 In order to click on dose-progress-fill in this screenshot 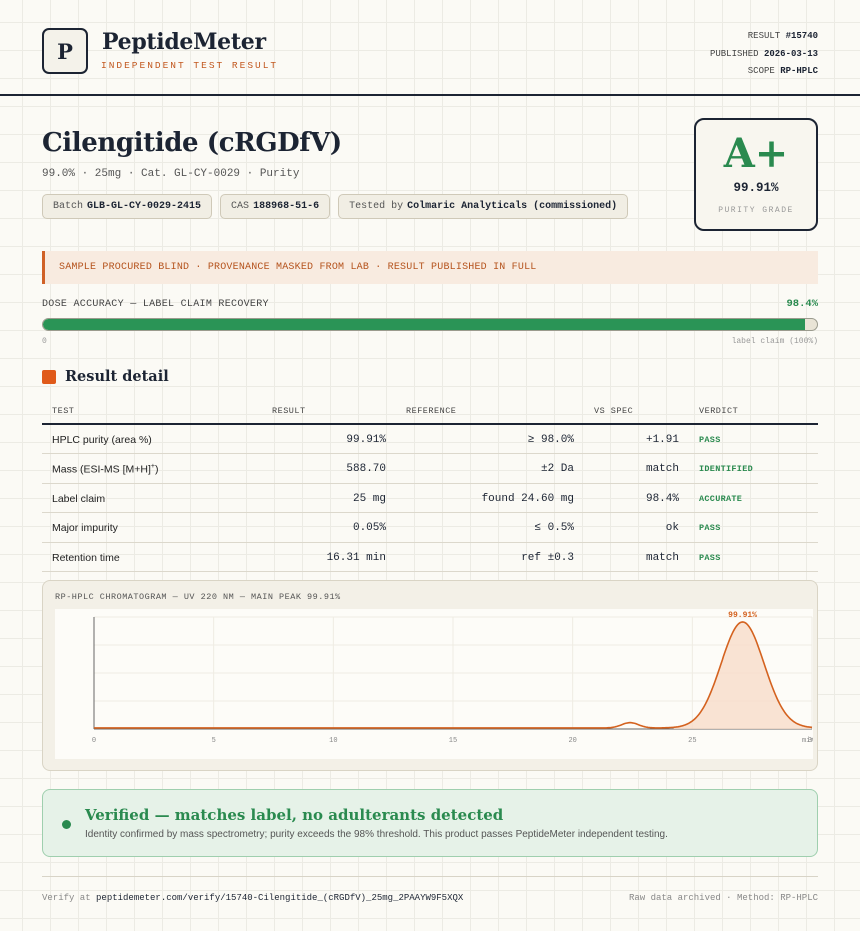, I will do `click(424, 324)`.